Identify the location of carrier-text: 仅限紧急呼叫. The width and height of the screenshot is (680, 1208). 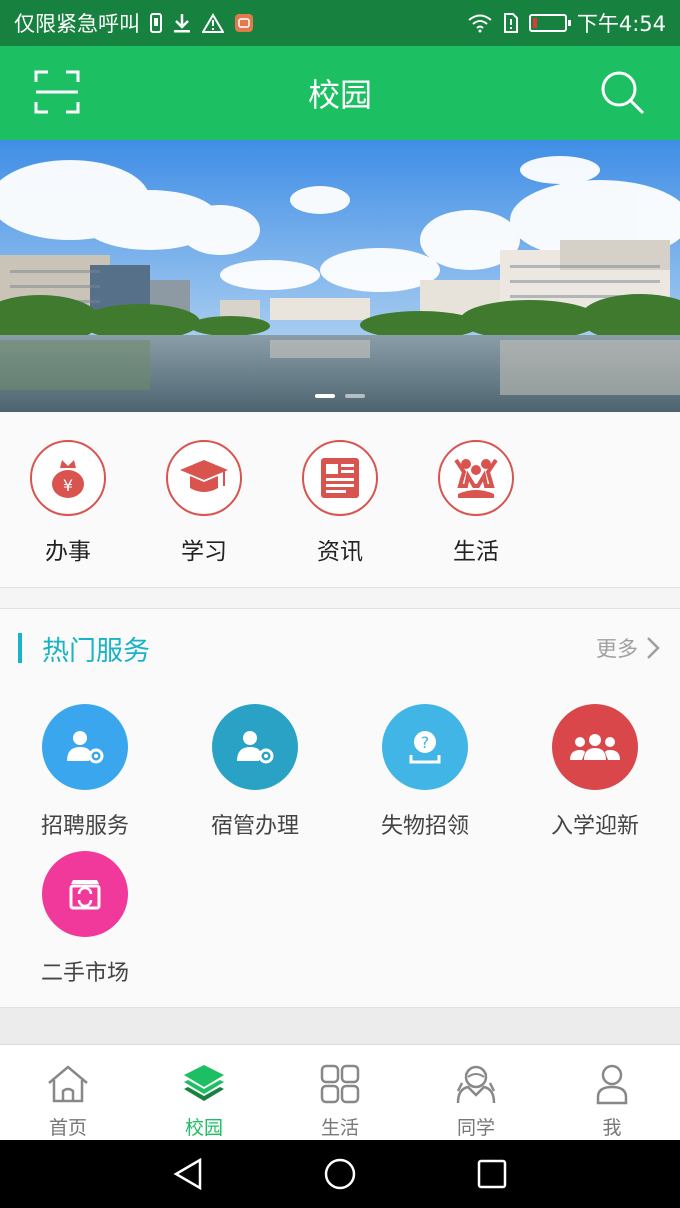
(77, 24).